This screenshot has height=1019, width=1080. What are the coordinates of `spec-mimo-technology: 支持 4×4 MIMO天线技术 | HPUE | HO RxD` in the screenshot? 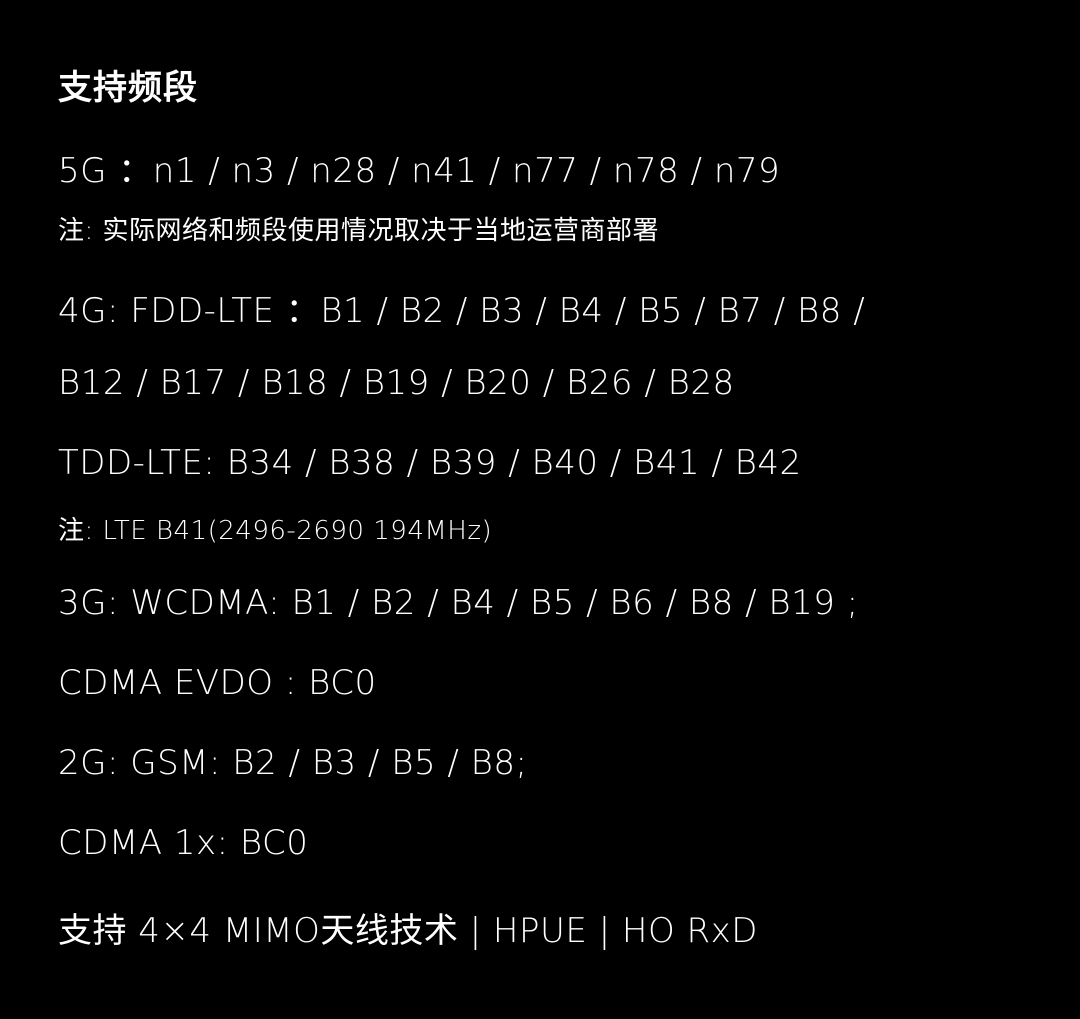 It's located at (408, 931).